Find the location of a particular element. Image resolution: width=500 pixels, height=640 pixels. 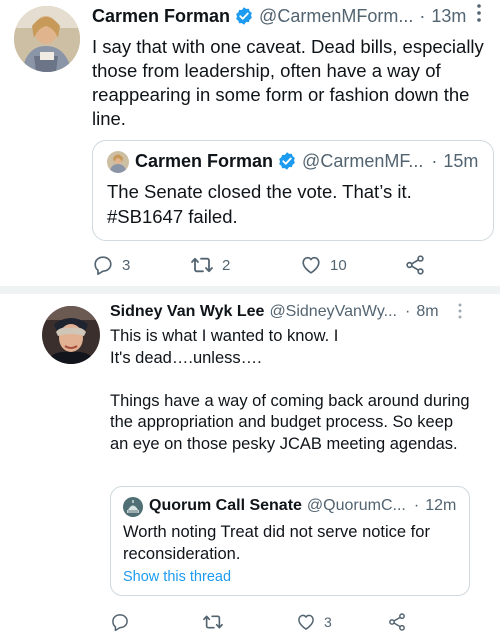

quote-header: Quorum Call Senate @QuorumC... · 12m is located at coordinates (302, 506).